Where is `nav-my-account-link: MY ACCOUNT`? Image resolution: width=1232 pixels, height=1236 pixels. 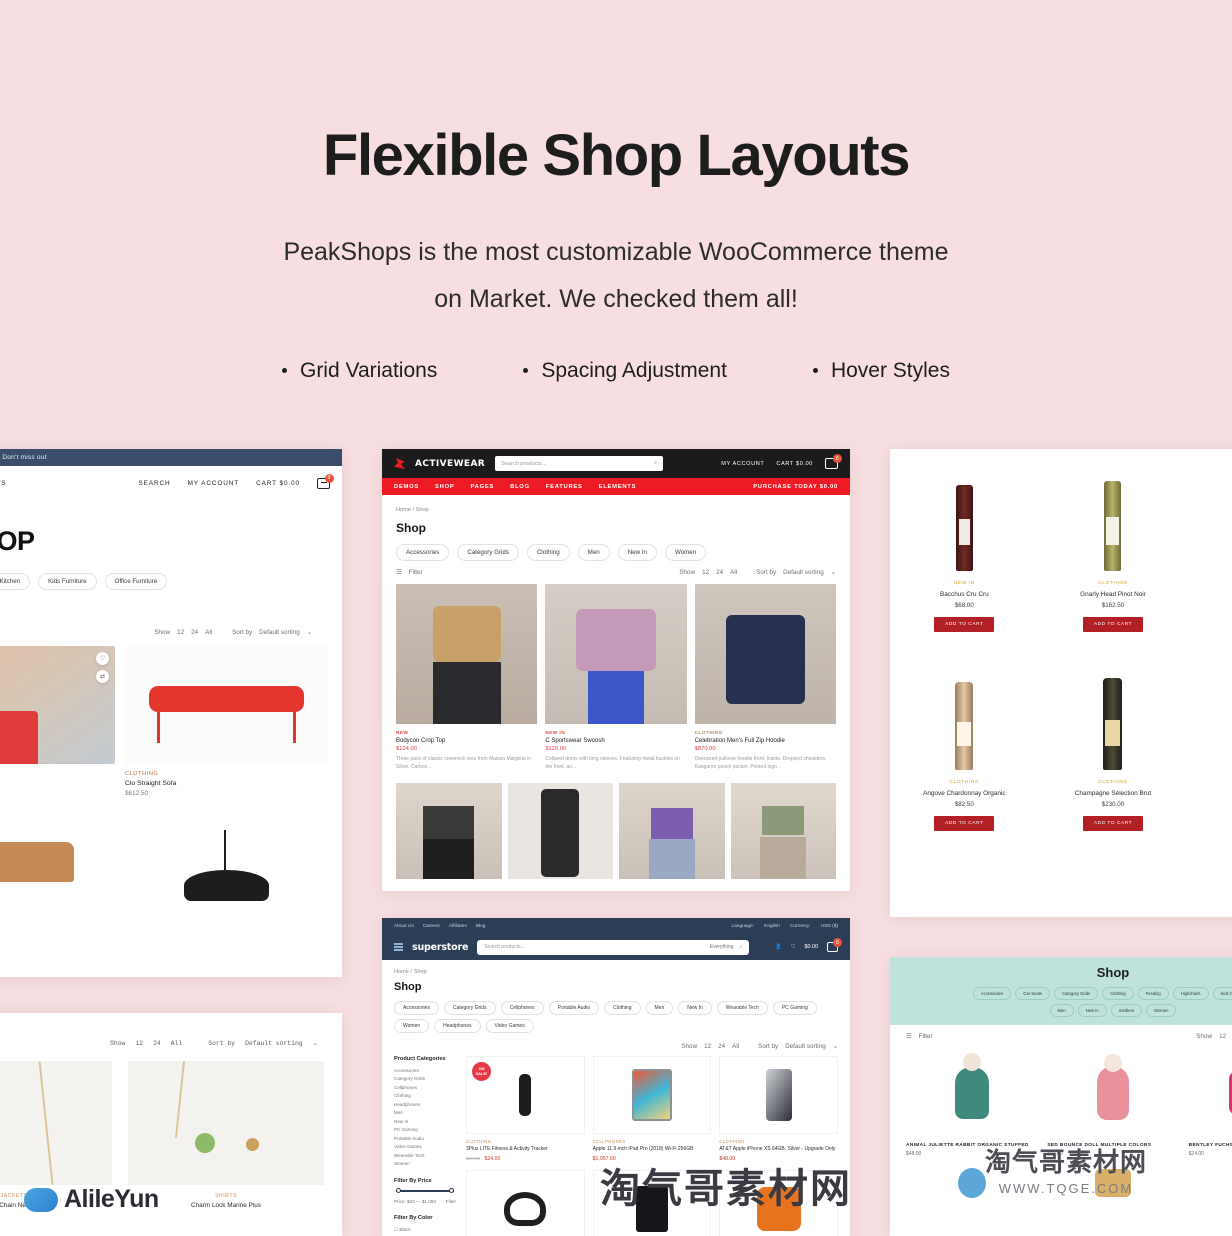
nav-my-account-link: MY ACCOUNT is located at coordinates (214, 483).